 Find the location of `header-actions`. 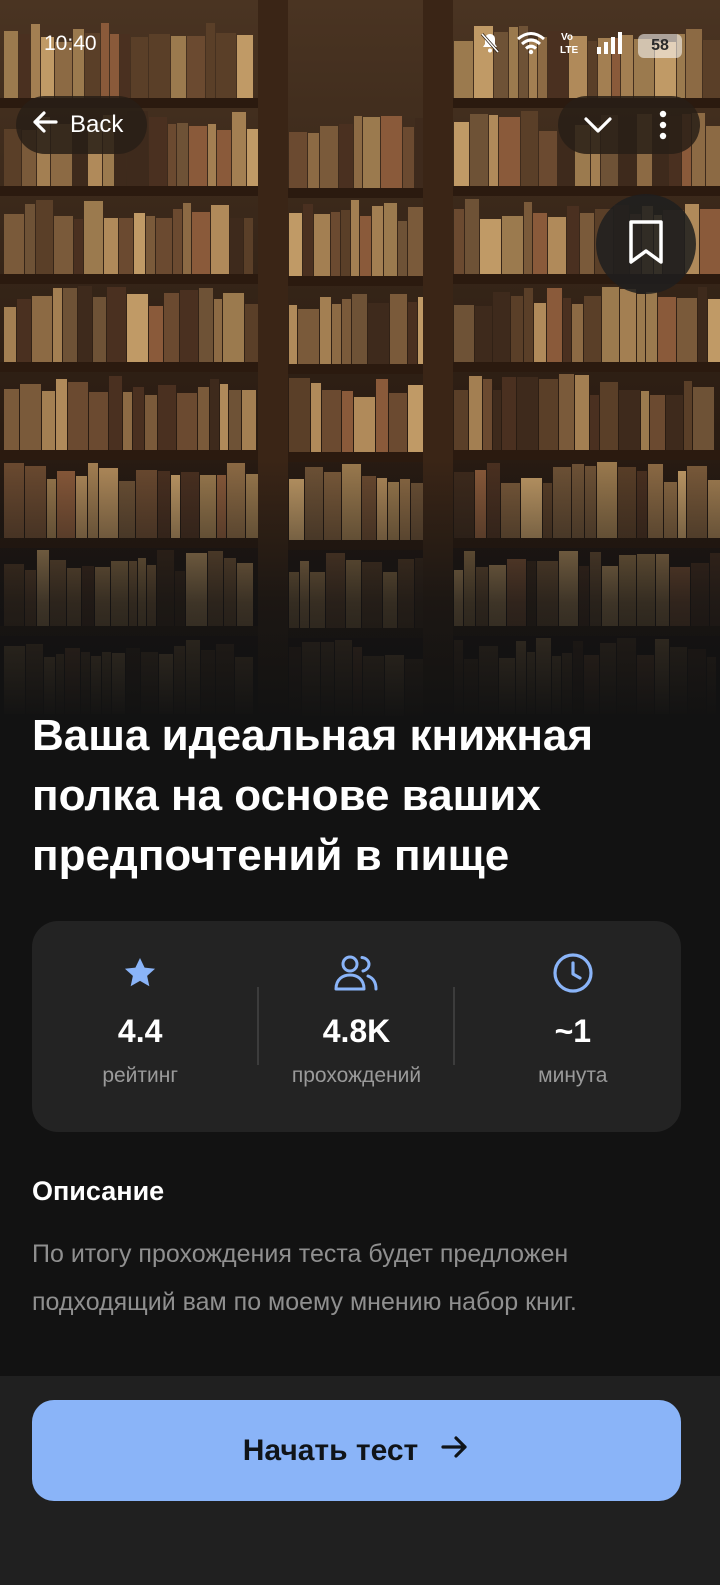

header-actions is located at coordinates (629, 125).